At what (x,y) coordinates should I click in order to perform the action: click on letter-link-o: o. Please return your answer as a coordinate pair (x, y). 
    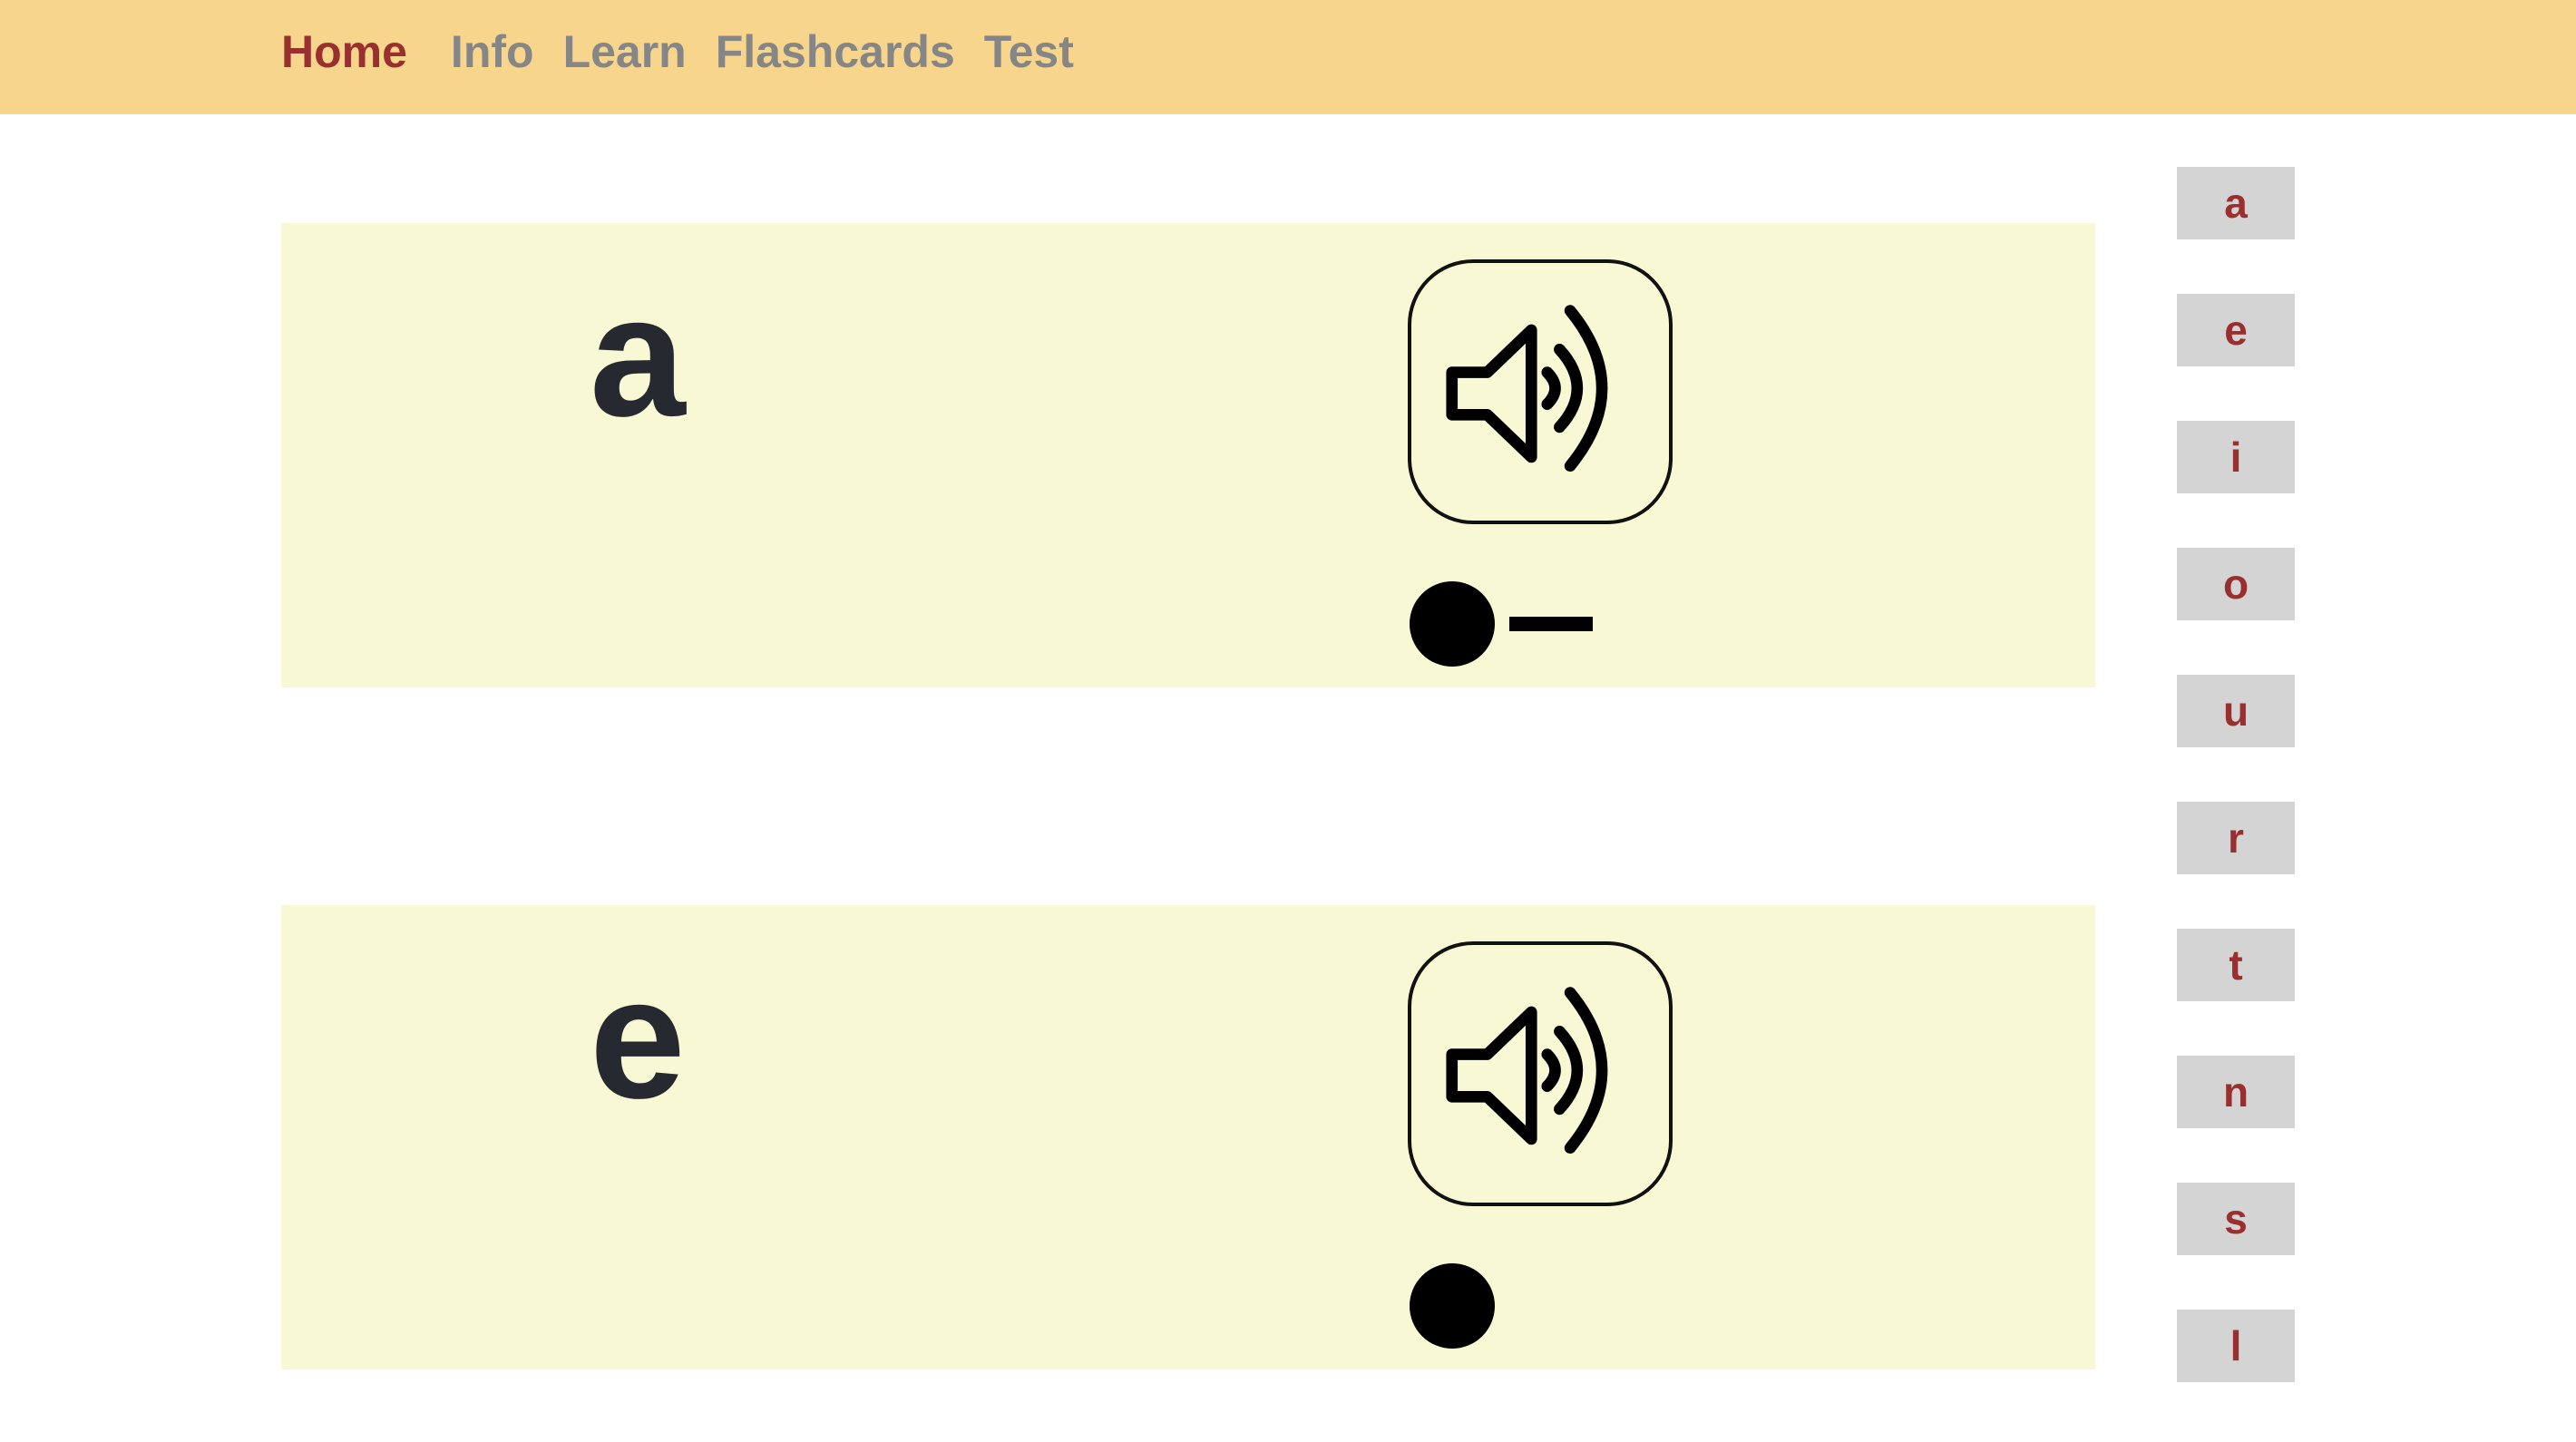
    Looking at the image, I should click on (2236, 584).